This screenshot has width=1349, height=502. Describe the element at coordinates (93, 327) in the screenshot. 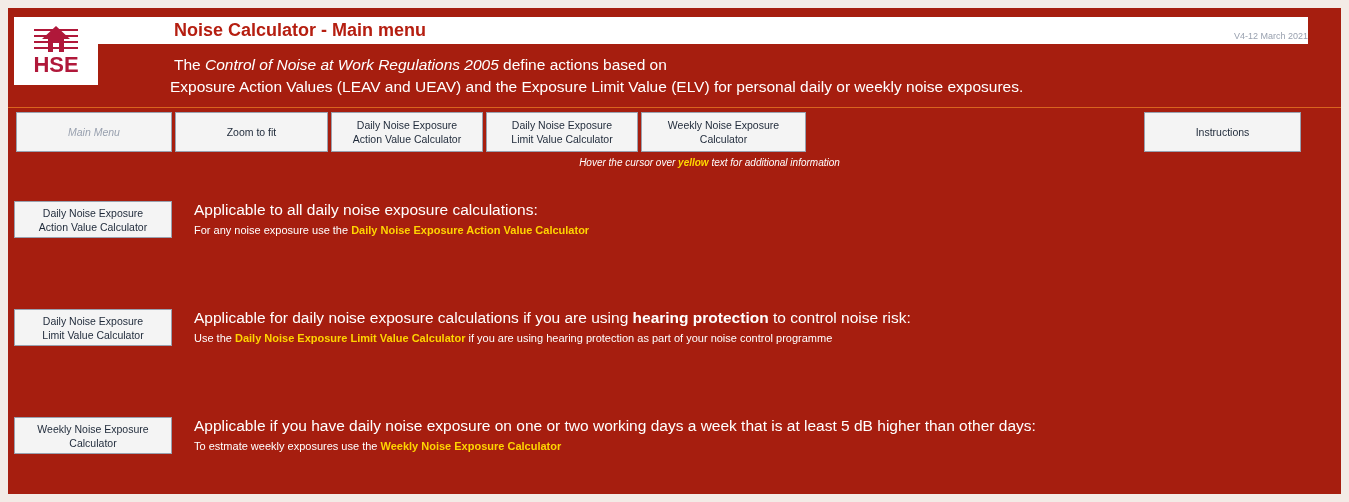

I see `calculator-button: Daily Noise Exposure Limit Value Calculator` at that location.